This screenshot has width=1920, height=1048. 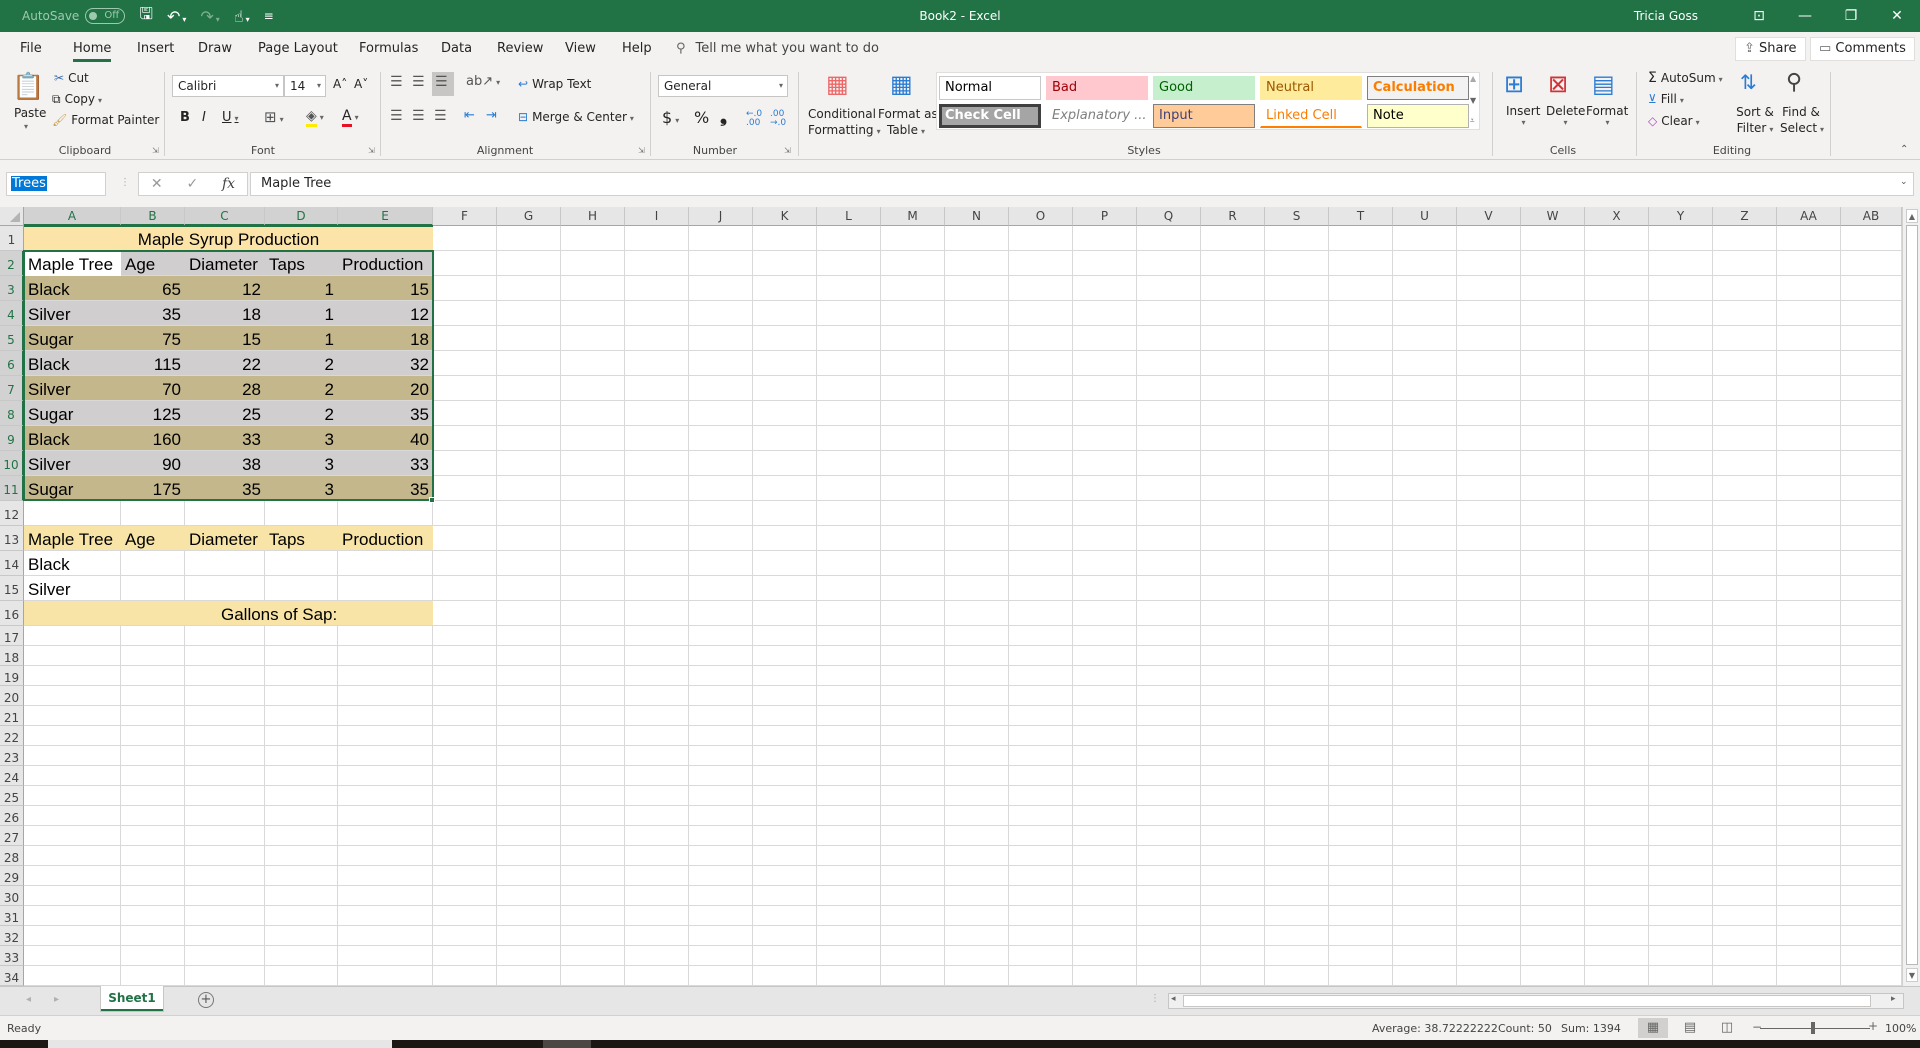 What do you see at coordinates (1911, 596) in the screenshot?
I see `vertical-scrollbar: ▲ ▼` at bounding box center [1911, 596].